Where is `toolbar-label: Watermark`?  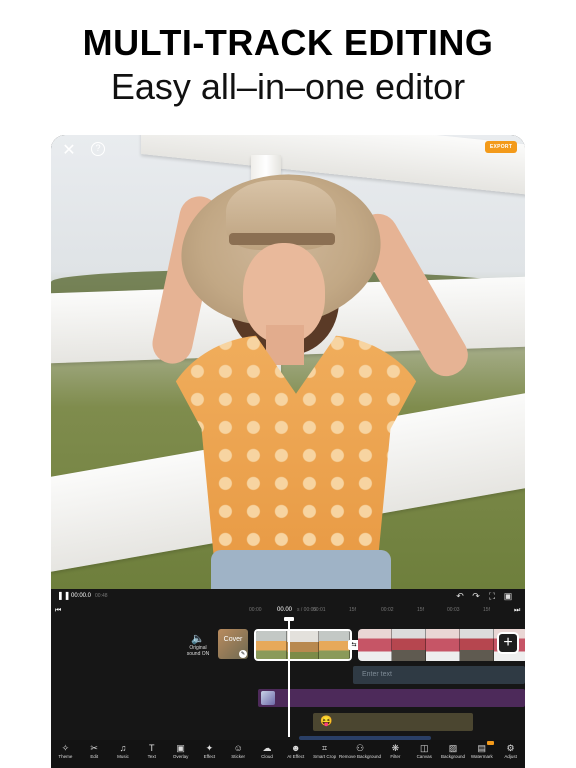 toolbar-label: Watermark is located at coordinates (481, 756).